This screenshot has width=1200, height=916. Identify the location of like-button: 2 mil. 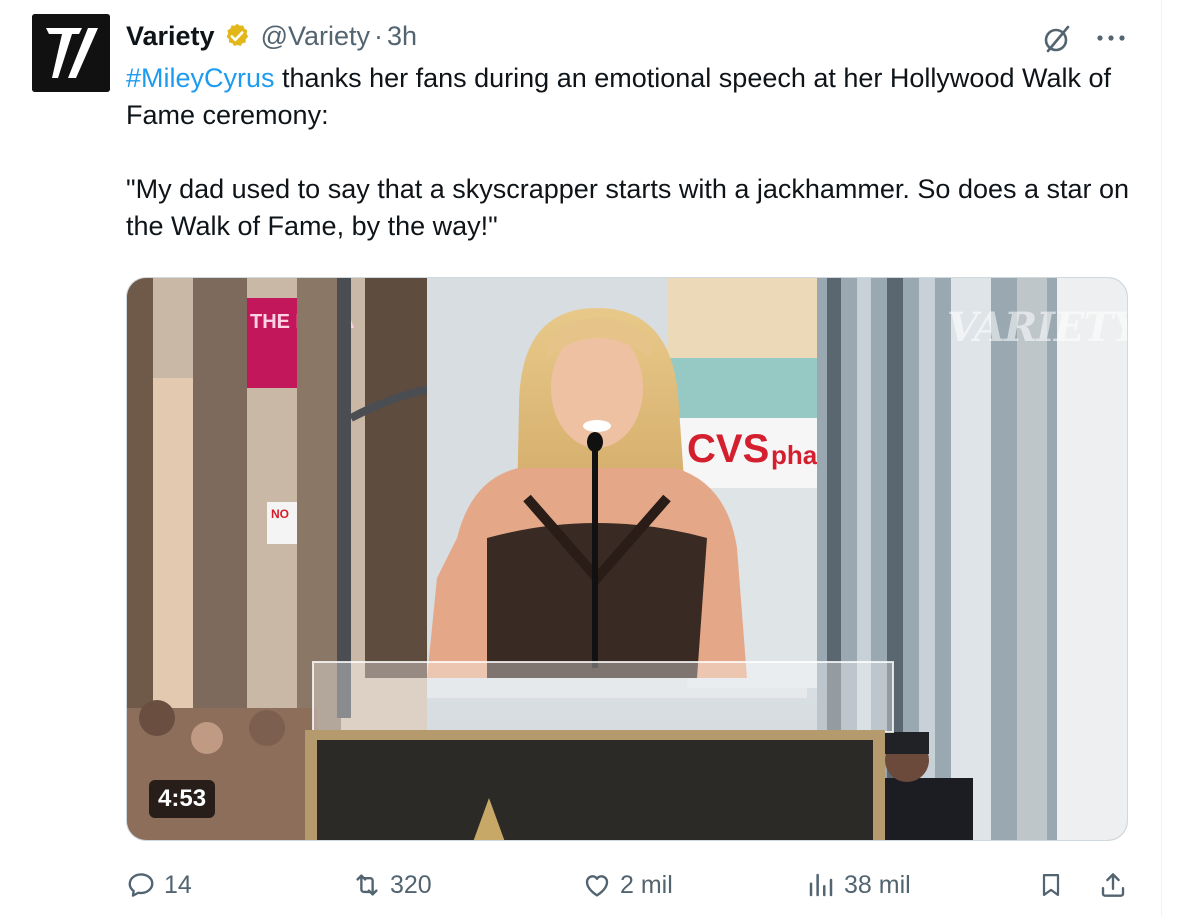
(627, 885).